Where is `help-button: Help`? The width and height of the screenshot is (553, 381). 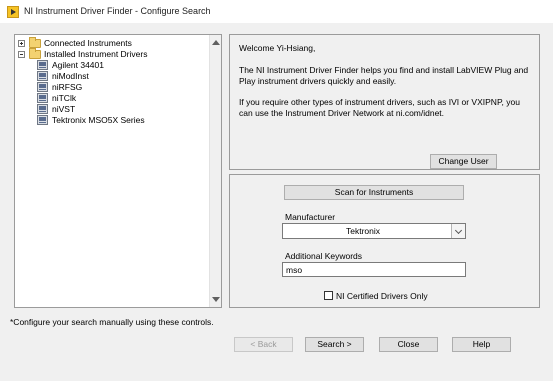 help-button: Help is located at coordinates (481, 344).